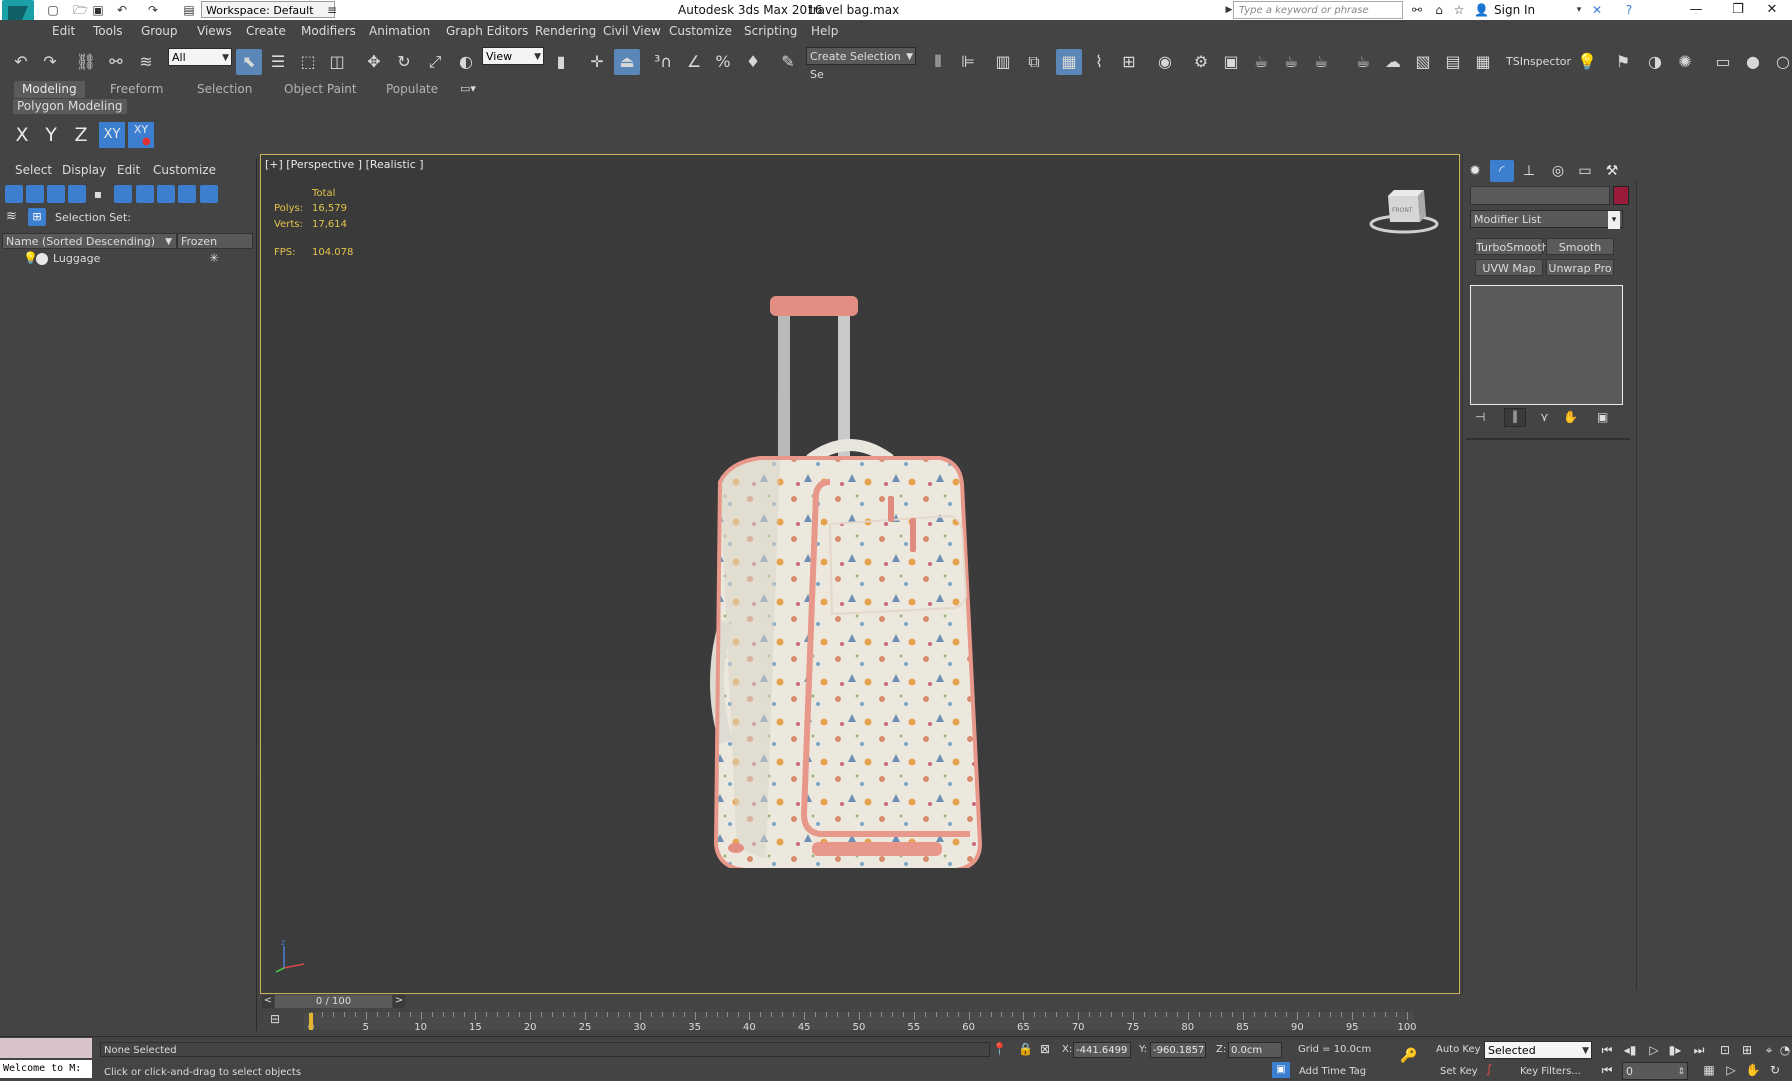  Describe the element at coordinates (209, 194) in the screenshot. I see `display-all-icon` at that location.